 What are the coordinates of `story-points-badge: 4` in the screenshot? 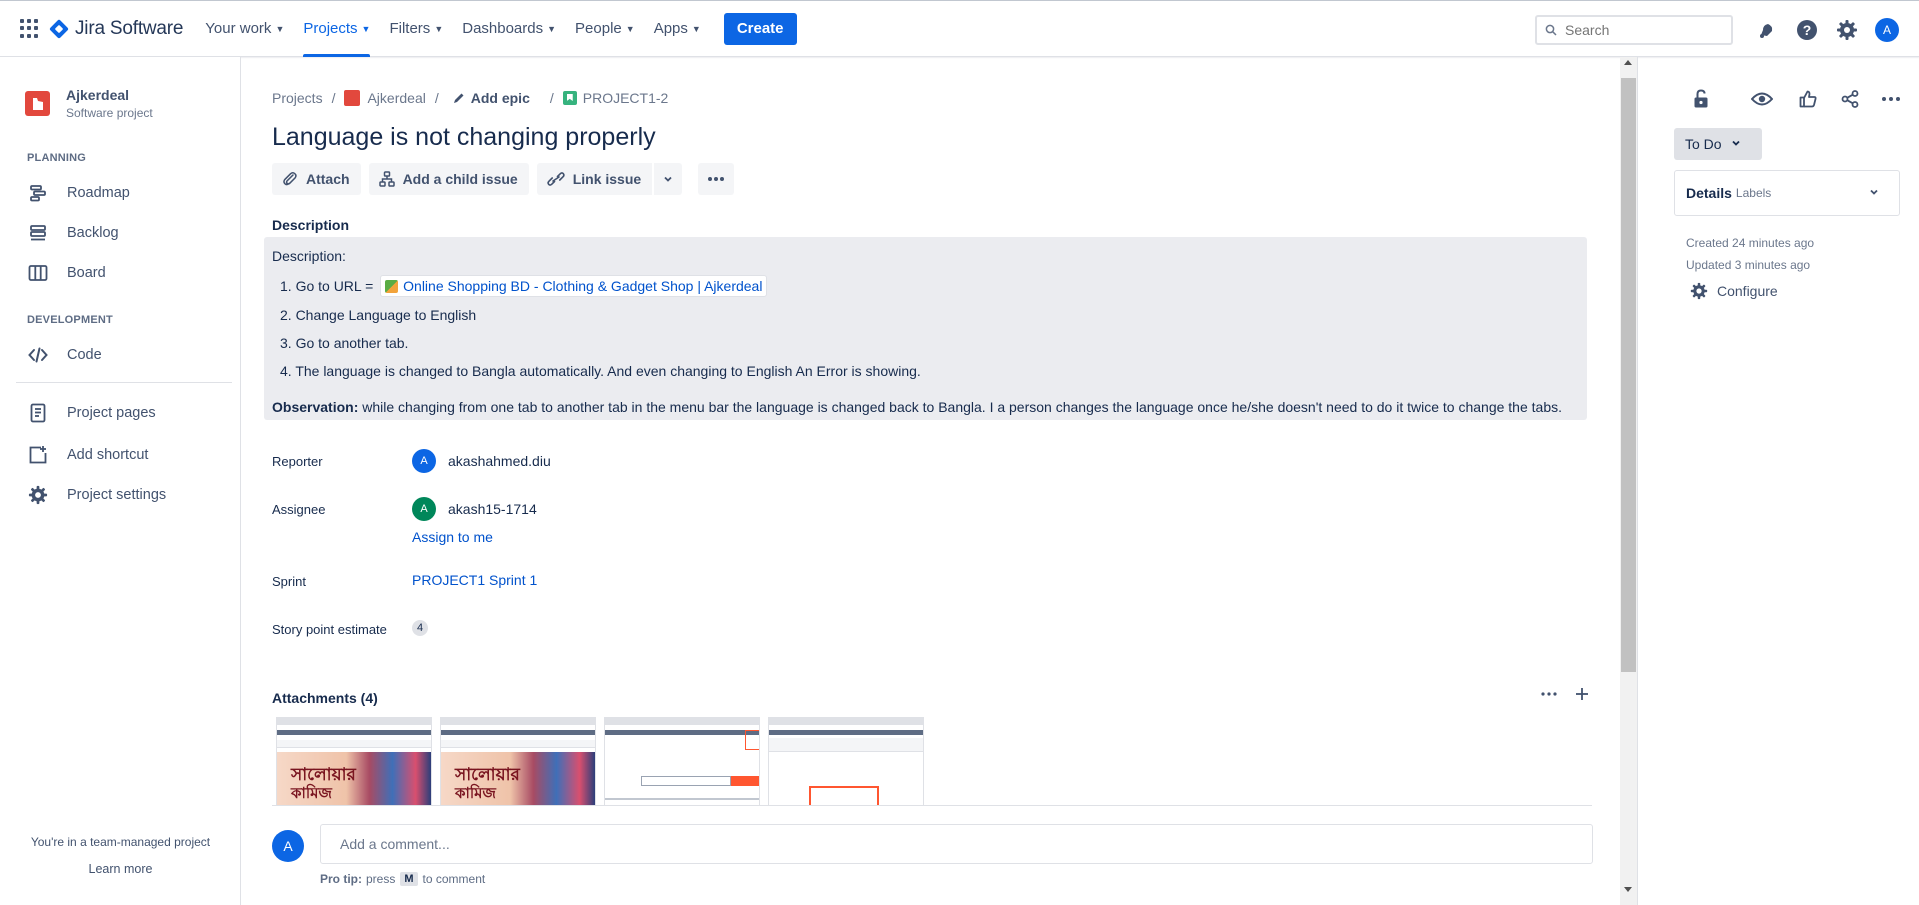 It's located at (420, 628).